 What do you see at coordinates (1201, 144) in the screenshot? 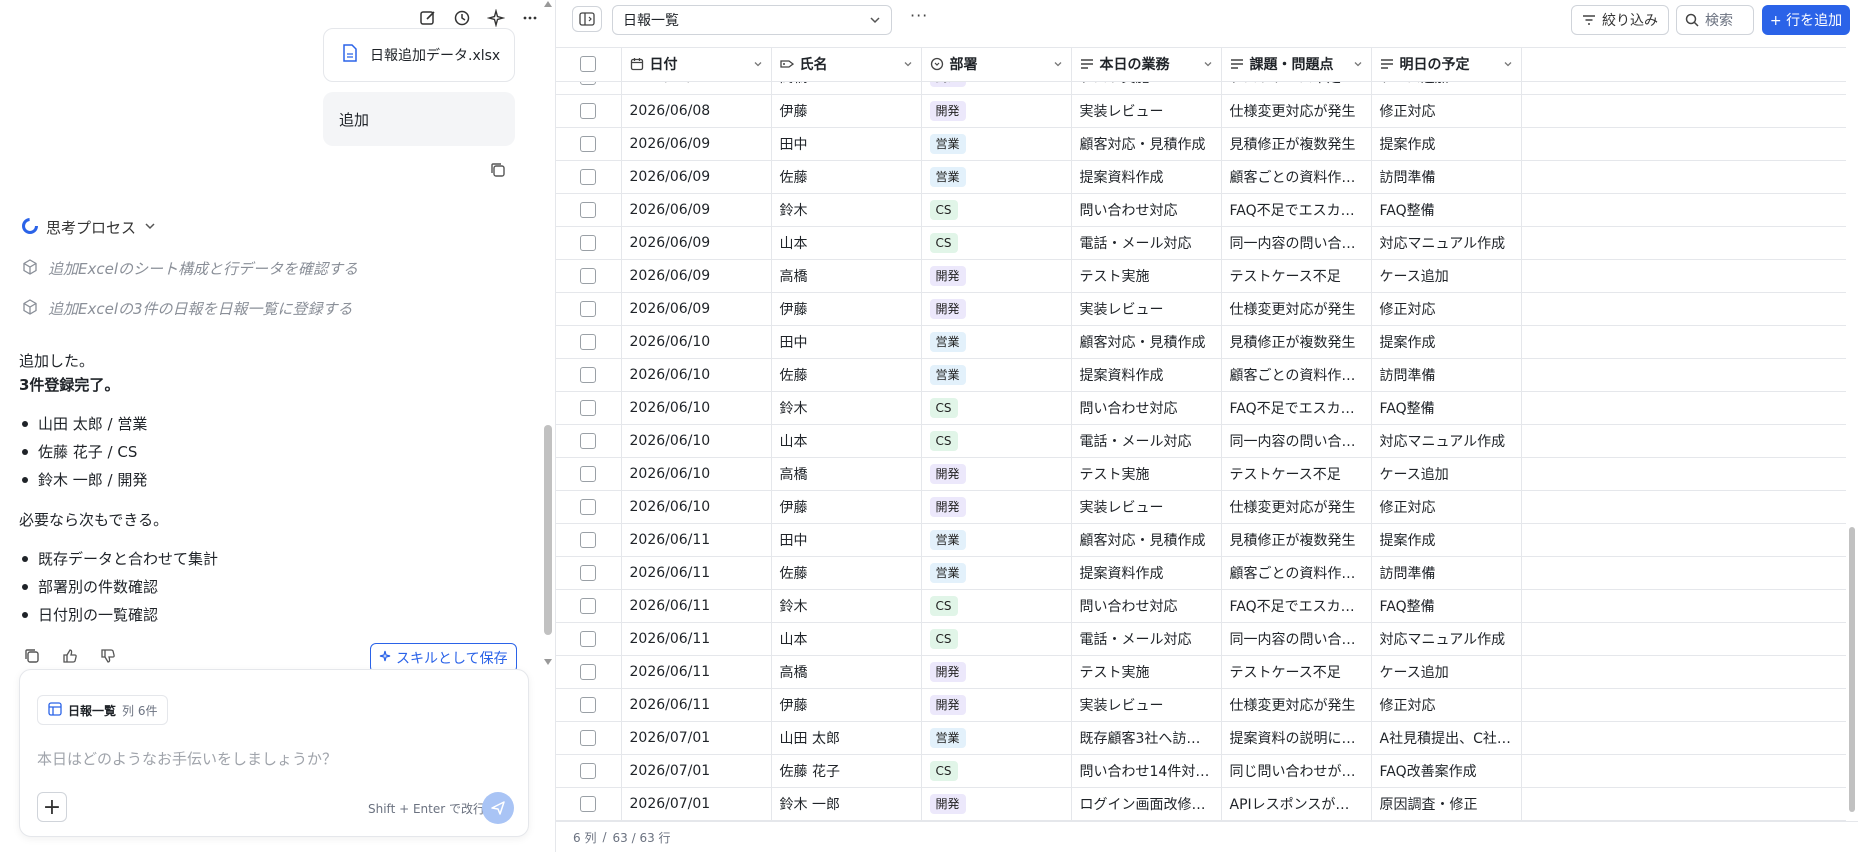
I see `table-row: 2026/06/09 田中 営業 顧客対応・見積作成 見積修正が複数発生 提案作成` at bounding box center [1201, 144].